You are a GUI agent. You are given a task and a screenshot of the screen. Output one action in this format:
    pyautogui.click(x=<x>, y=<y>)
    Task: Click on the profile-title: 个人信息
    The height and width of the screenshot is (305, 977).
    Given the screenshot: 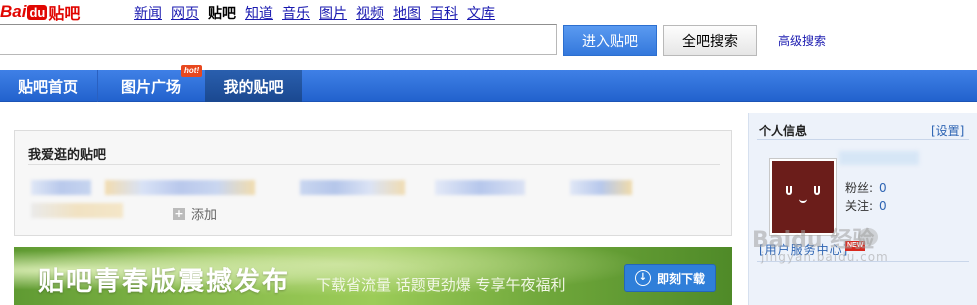 What is the action you would take?
    pyautogui.click(x=783, y=131)
    